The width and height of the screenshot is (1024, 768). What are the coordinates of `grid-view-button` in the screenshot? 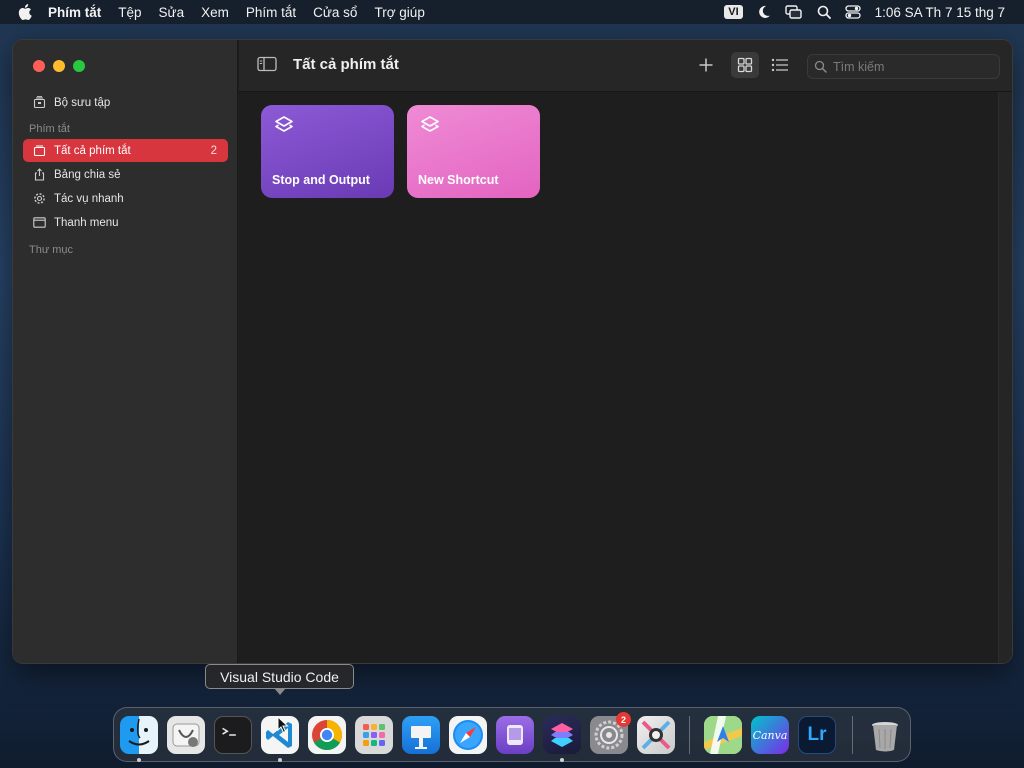 It's located at (745, 65).